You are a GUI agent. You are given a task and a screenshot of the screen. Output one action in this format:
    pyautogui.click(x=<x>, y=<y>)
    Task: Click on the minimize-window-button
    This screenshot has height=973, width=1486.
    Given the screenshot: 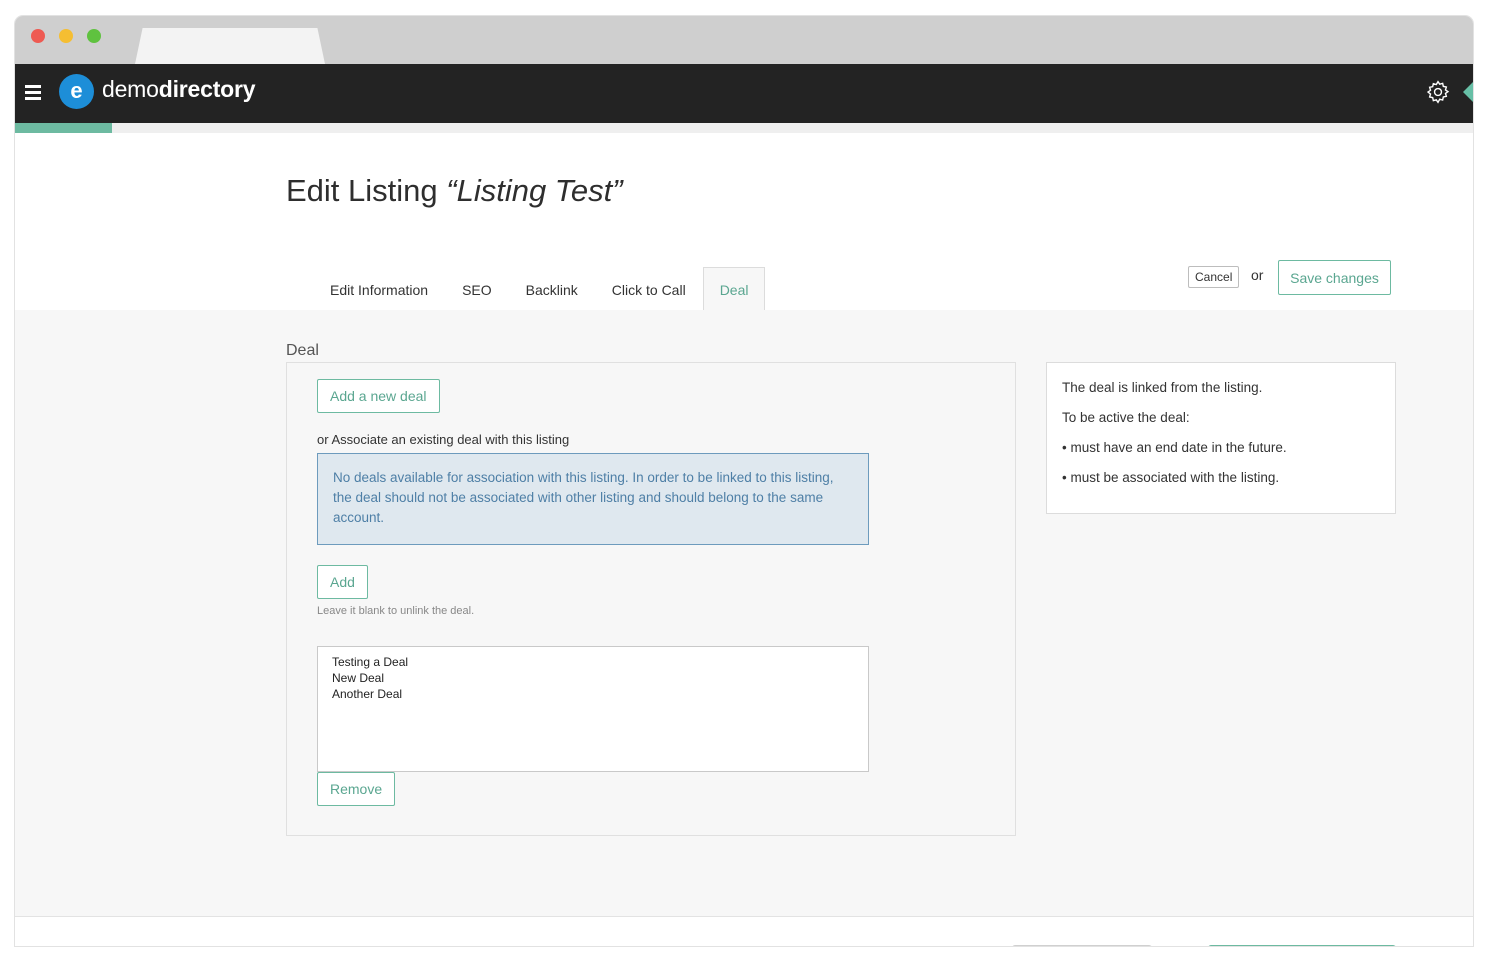 What is the action you would take?
    pyautogui.click(x=66, y=36)
    